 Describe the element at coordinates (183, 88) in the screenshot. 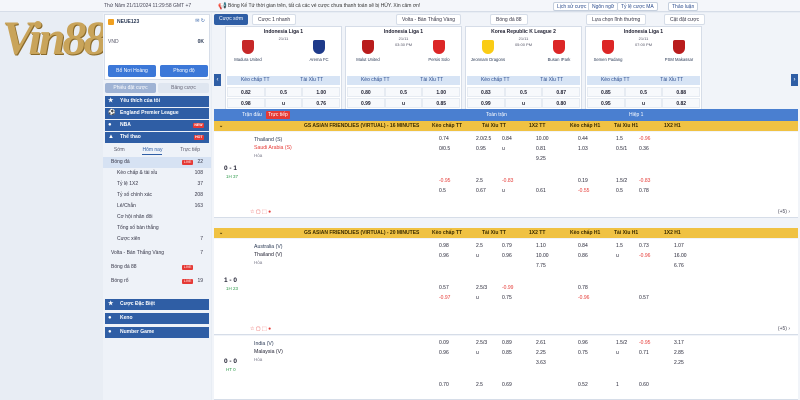

I see `tab-bet-list: Bảng cược` at that location.